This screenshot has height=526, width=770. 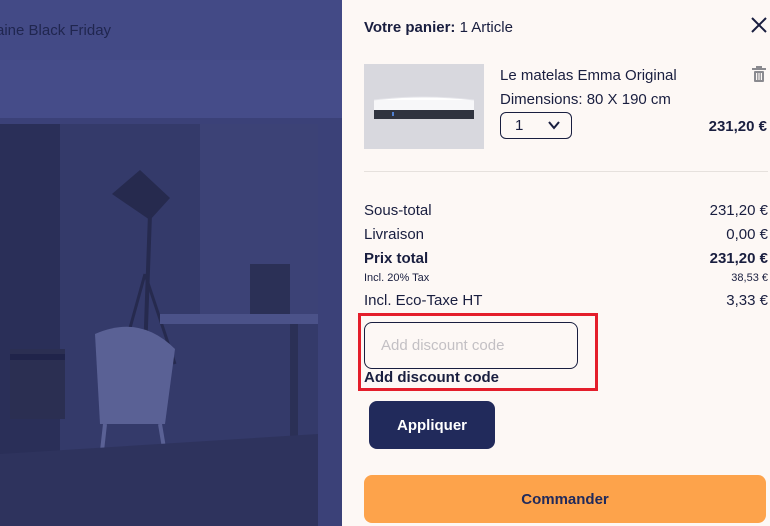 I want to click on shipping-label: Livraison, so click(x=394, y=234).